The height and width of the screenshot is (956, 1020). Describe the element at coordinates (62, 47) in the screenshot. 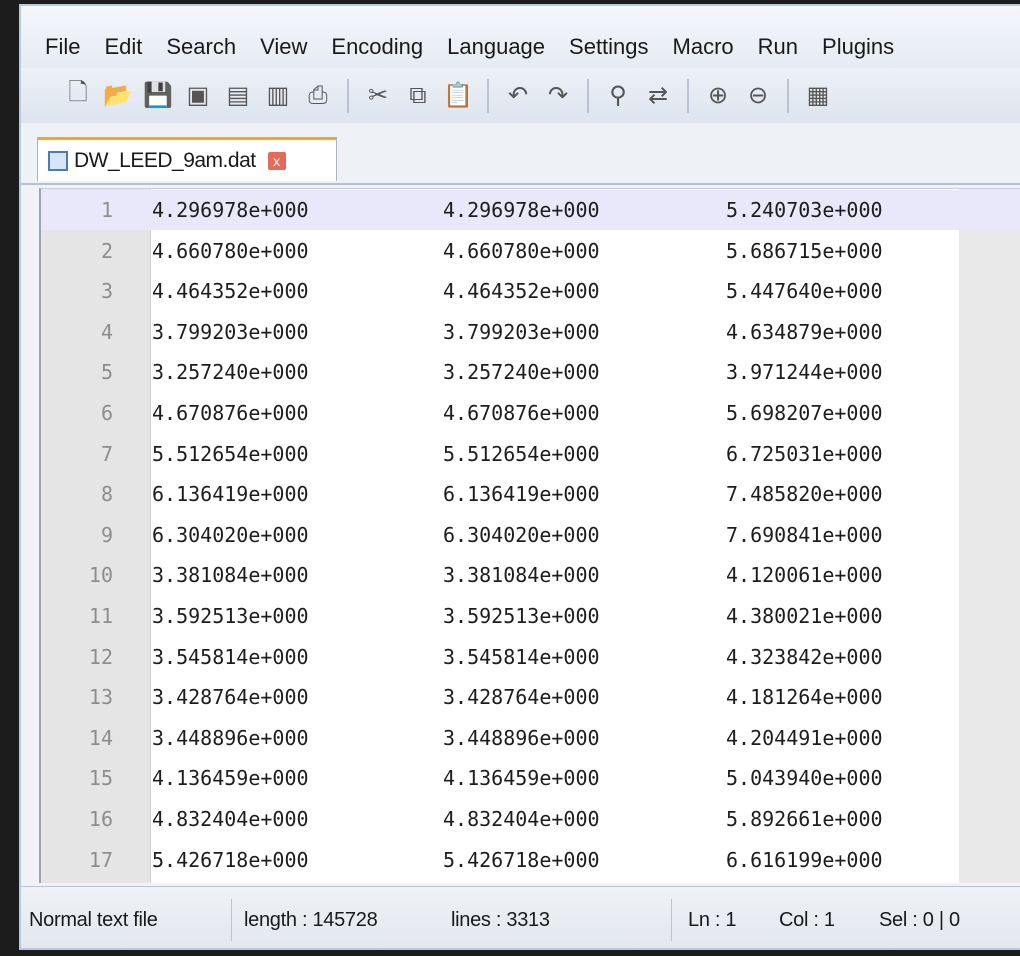

I see `menu-file: File` at that location.